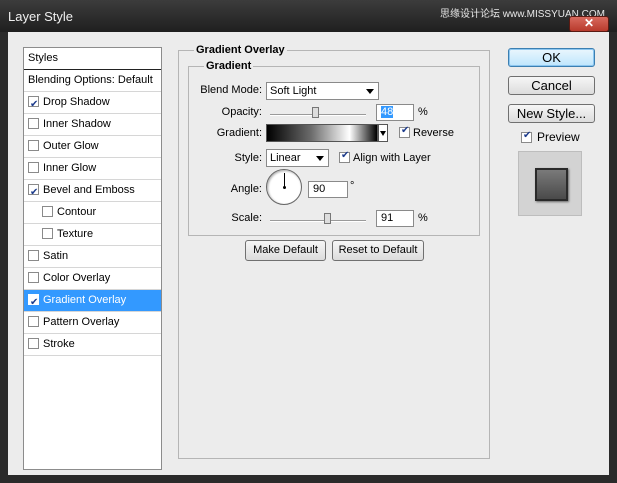 This screenshot has height=483, width=617. I want to click on styles-list-item-label: Drop Shadow, so click(76, 102).